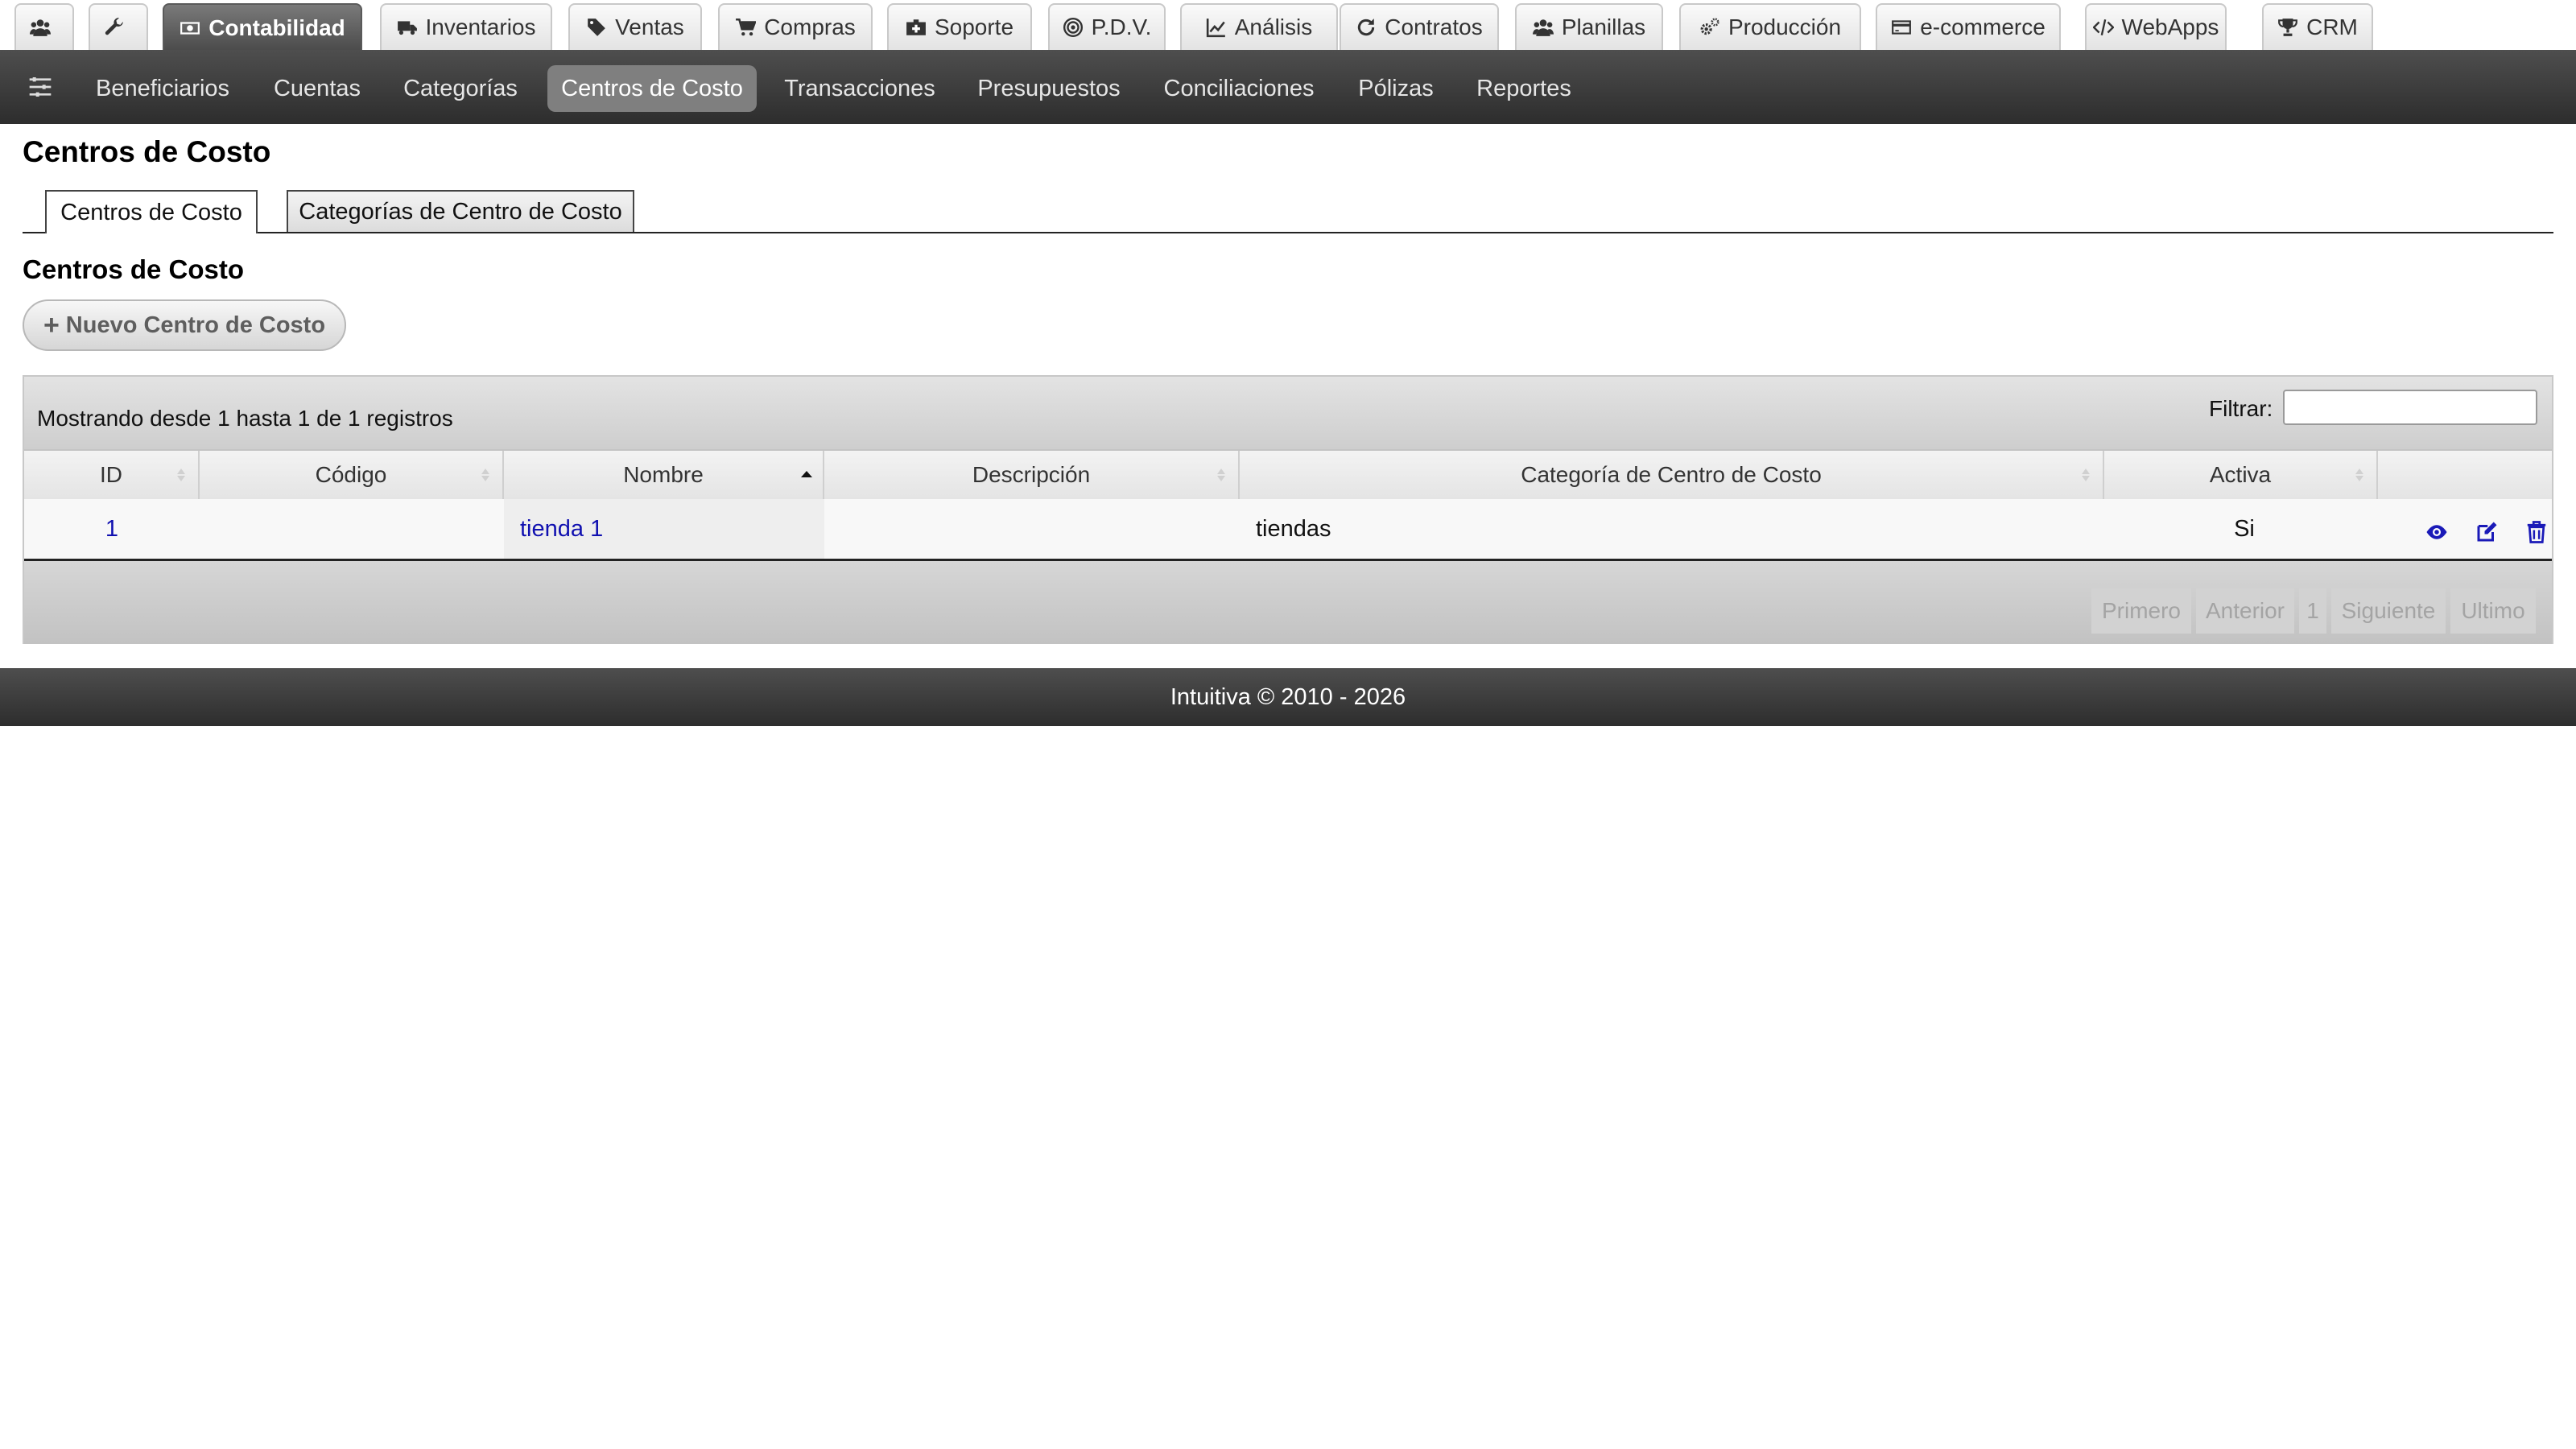  I want to click on tab-contratos: Contratos, so click(1419, 26).